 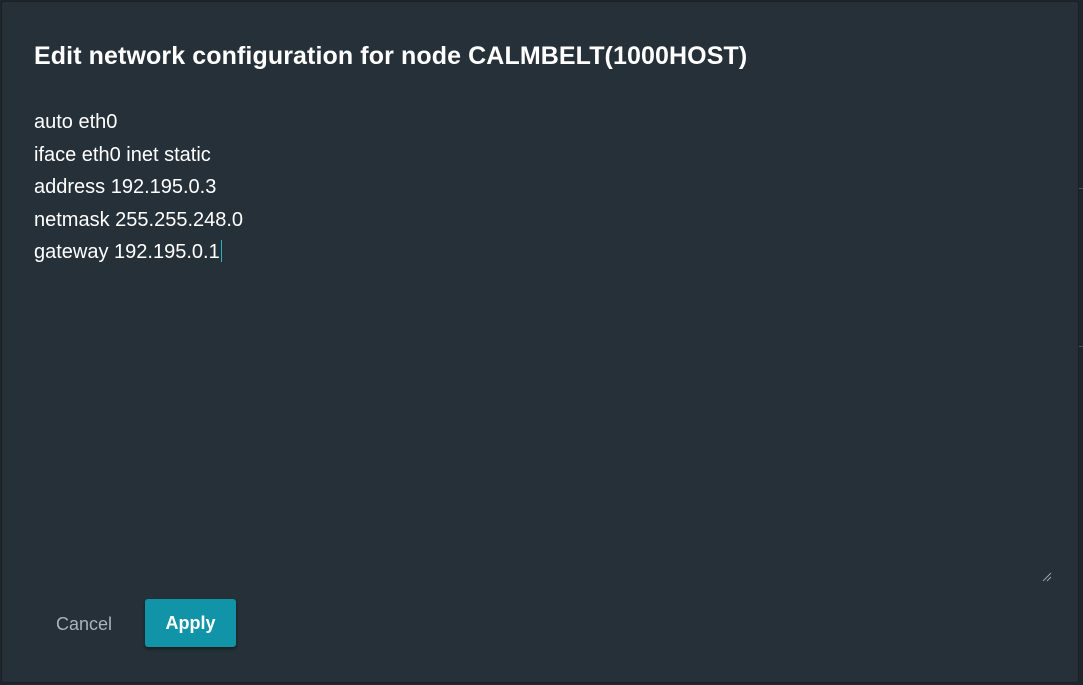 I want to click on apply-button: Apply, so click(x=190, y=623).